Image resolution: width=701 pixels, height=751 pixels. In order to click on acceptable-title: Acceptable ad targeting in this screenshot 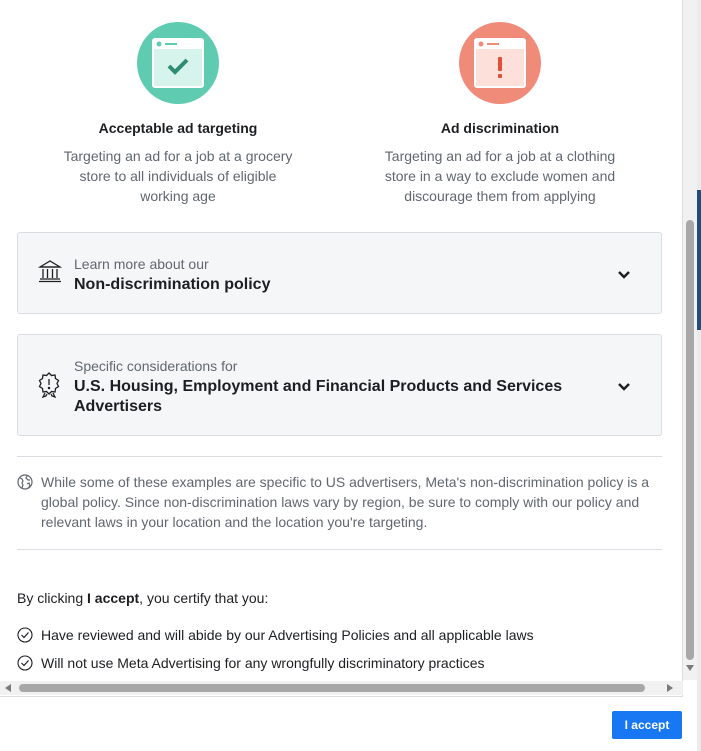, I will do `click(178, 128)`.